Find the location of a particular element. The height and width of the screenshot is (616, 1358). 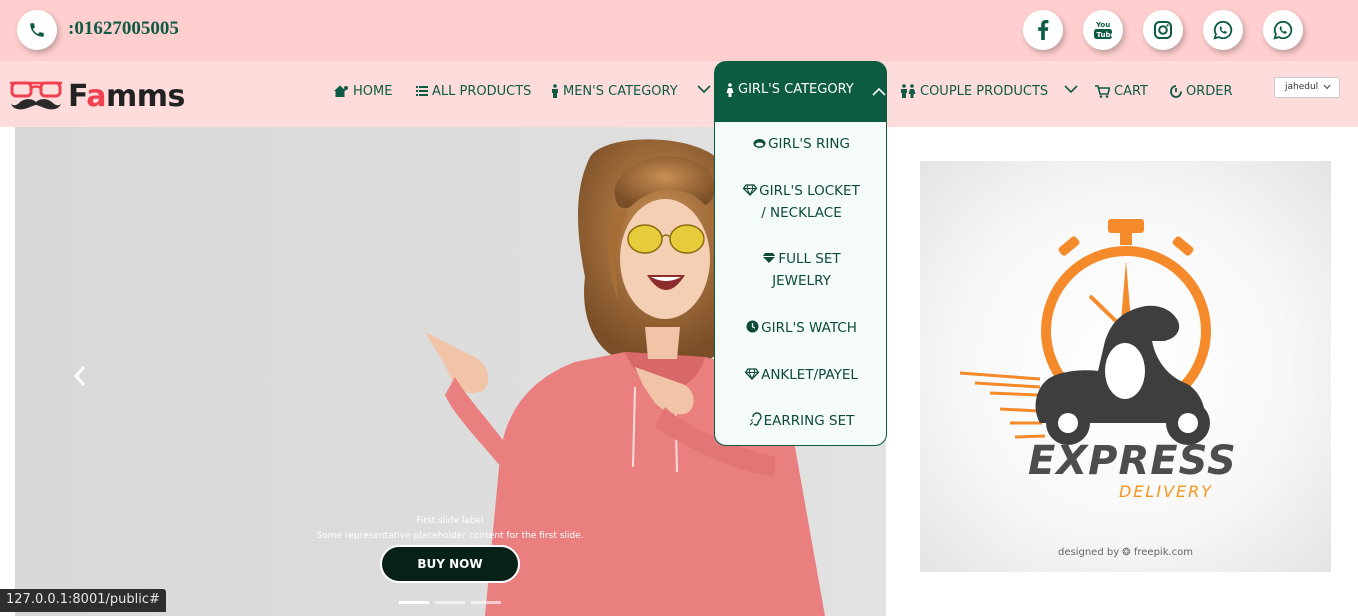

couple-icon is located at coordinates (908, 91).